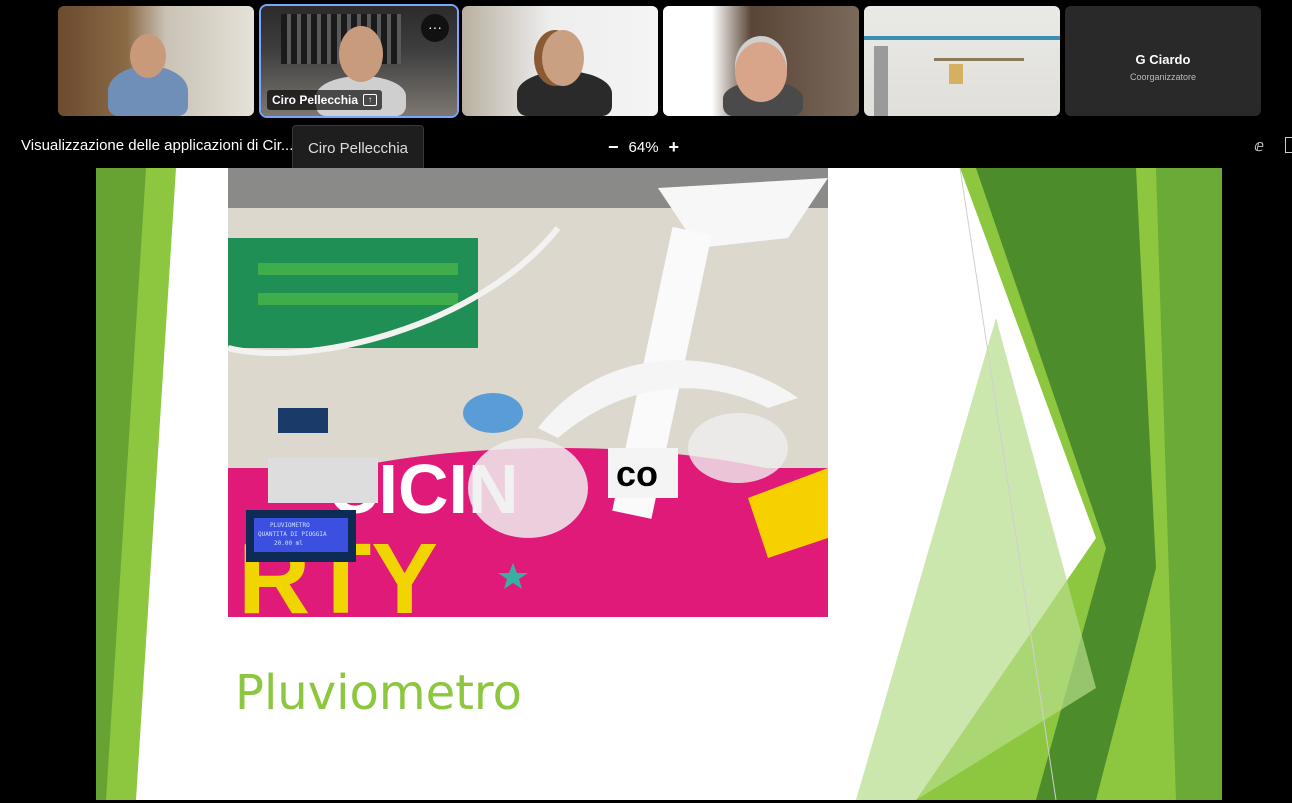 The image size is (1292, 803). I want to click on beaker, so click(528, 488).